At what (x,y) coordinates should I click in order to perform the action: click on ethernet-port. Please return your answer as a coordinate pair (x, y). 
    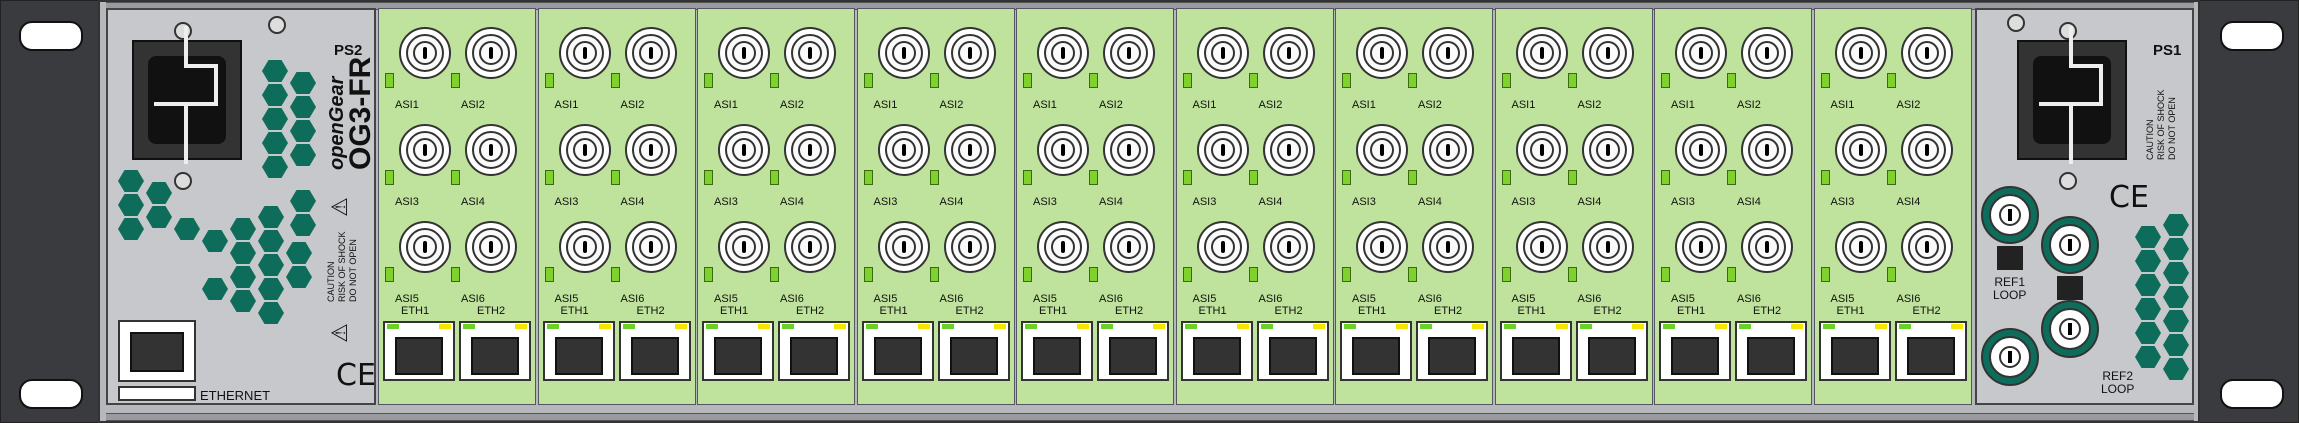
    Looking at the image, I should click on (157, 351).